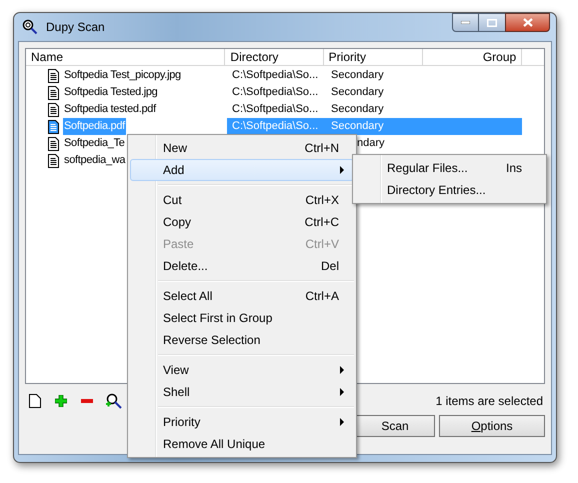 The width and height of the screenshot is (578, 483). I want to click on minimize-icon, so click(465, 22).